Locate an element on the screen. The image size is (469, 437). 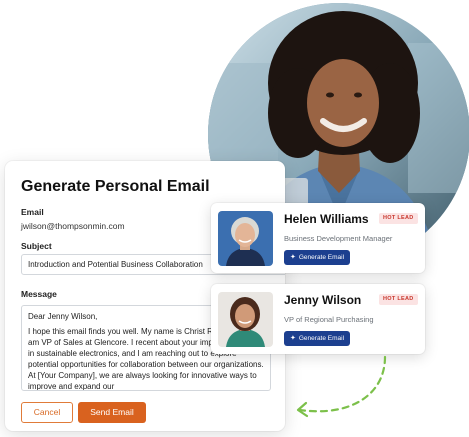
lead-title: Business Development Manager is located at coordinates (338, 238).